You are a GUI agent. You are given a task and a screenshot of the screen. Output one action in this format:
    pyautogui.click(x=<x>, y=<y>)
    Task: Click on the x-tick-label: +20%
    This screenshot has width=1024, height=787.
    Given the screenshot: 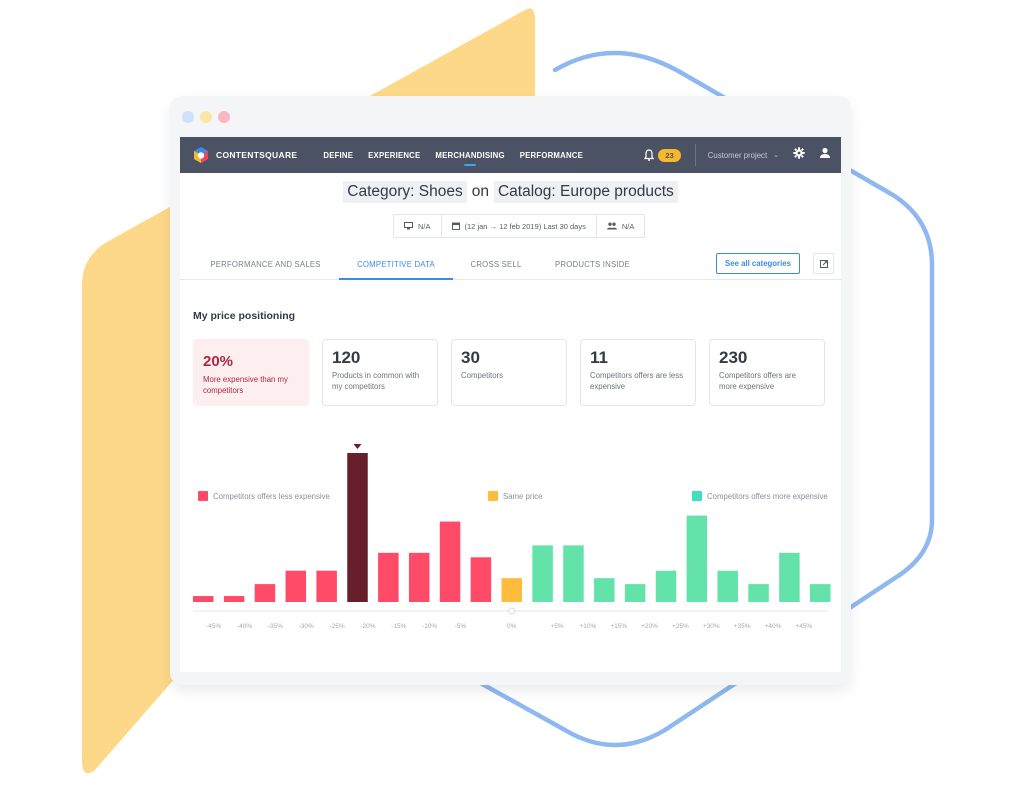 What is the action you would take?
    pyautogui.click(x=649, y=626)
    